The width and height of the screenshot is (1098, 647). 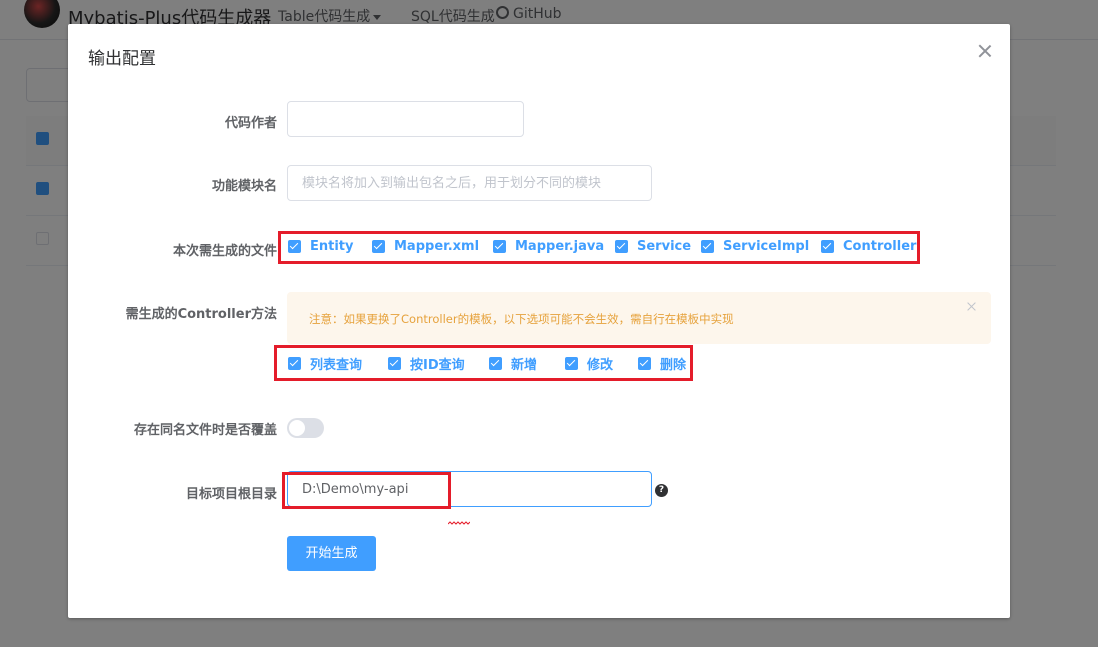 I want to click on highlight-box-root-dir, so click(x=366, y=490).